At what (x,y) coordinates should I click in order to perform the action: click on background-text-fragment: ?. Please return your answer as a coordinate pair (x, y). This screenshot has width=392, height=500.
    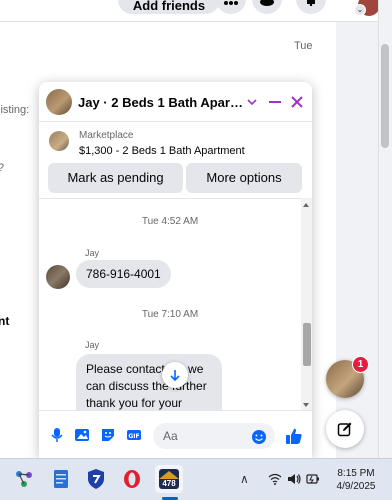
    Looking at the image, I should click on (2, 168).